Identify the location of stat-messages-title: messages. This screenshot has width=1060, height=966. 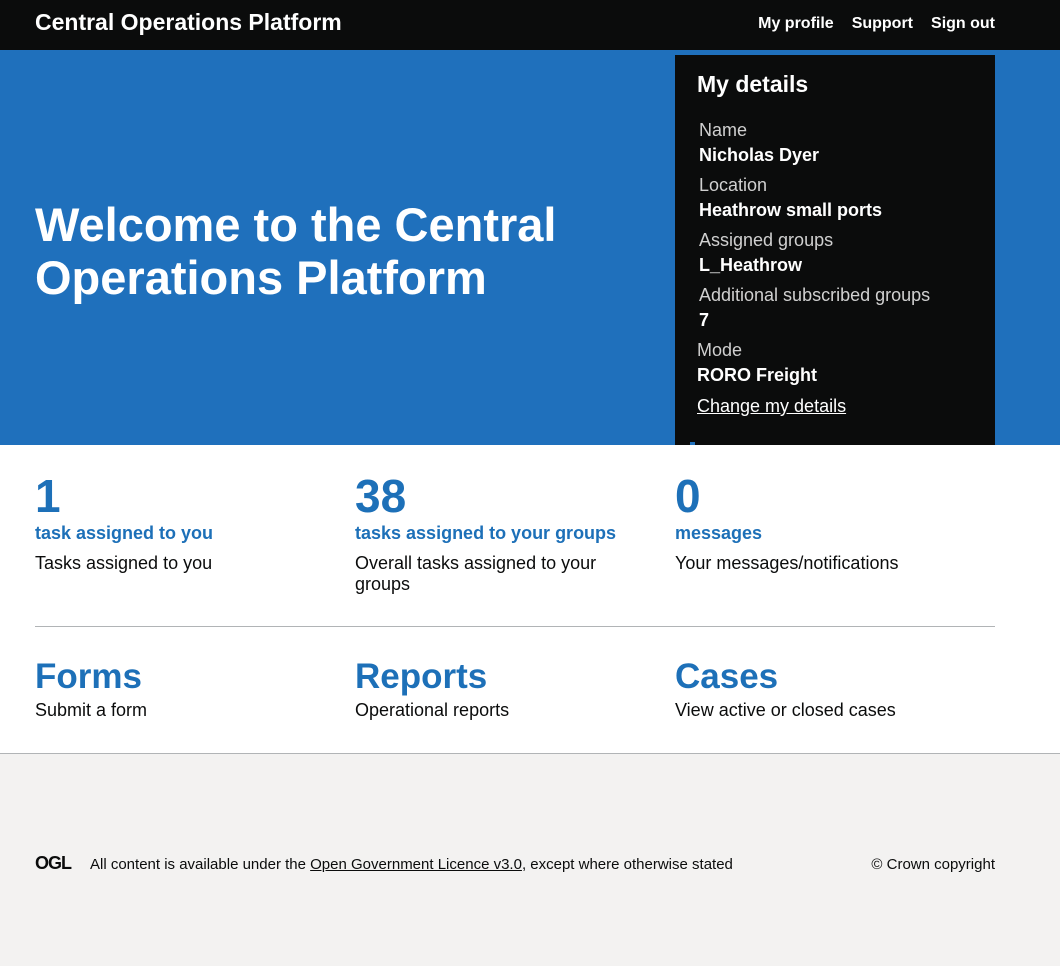
(719, 533).